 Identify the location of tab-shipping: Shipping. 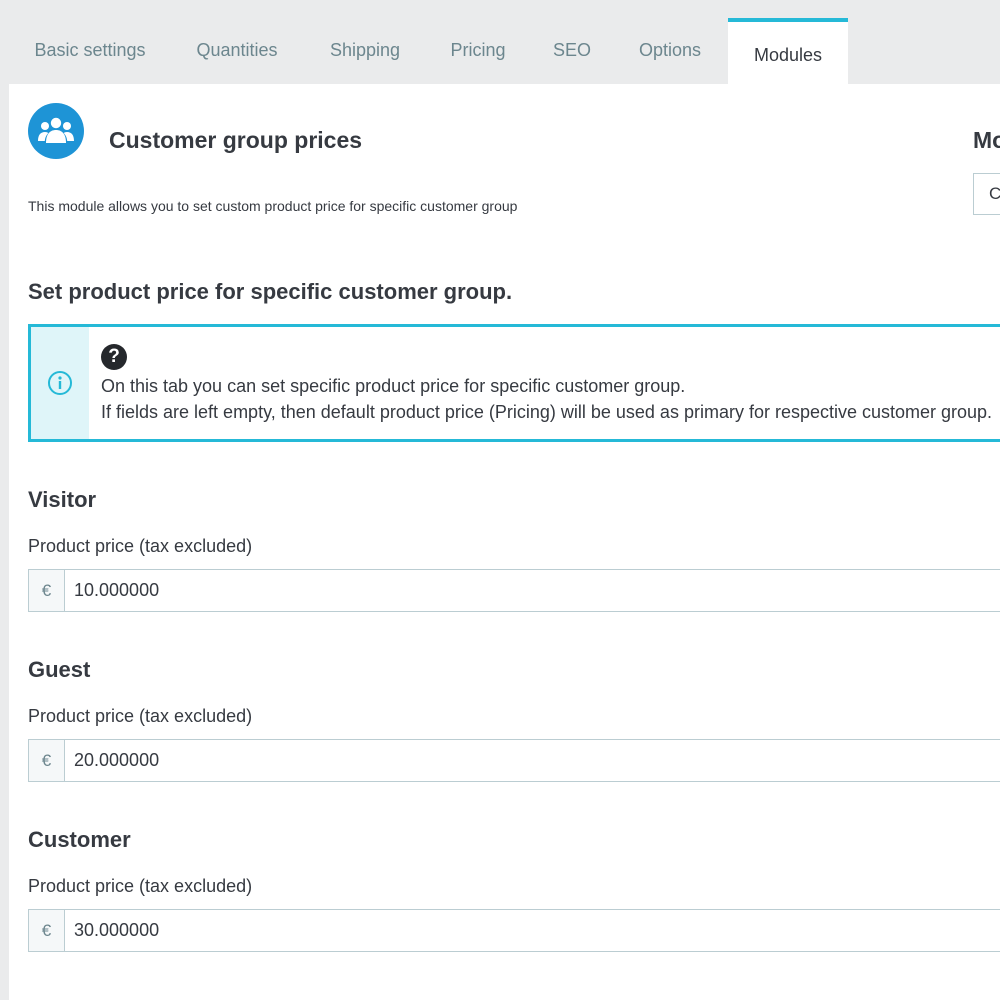
(365, 51).